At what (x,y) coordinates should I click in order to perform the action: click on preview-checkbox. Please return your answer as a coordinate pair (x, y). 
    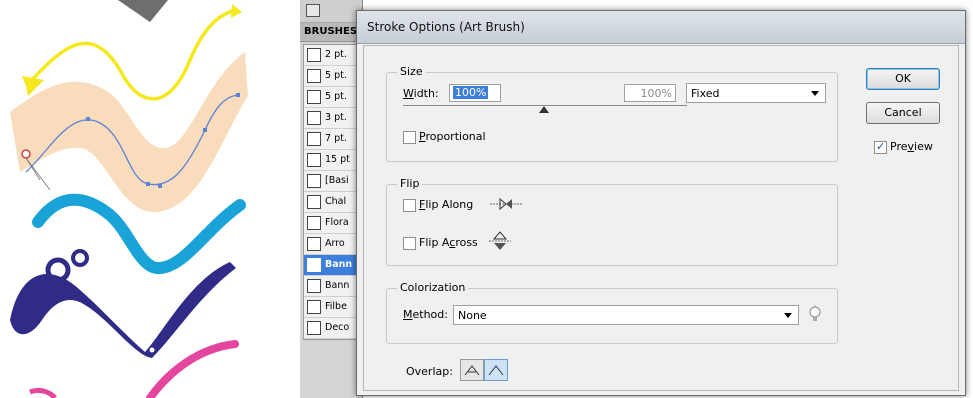
    Looking at the image, I should click on (880, 147).